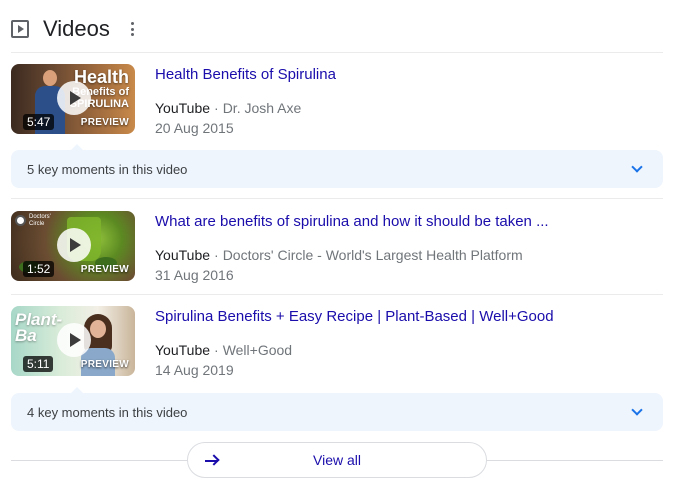 The image size is (688, 491). I want to click on view-all-button: View all, so click(337, 460).